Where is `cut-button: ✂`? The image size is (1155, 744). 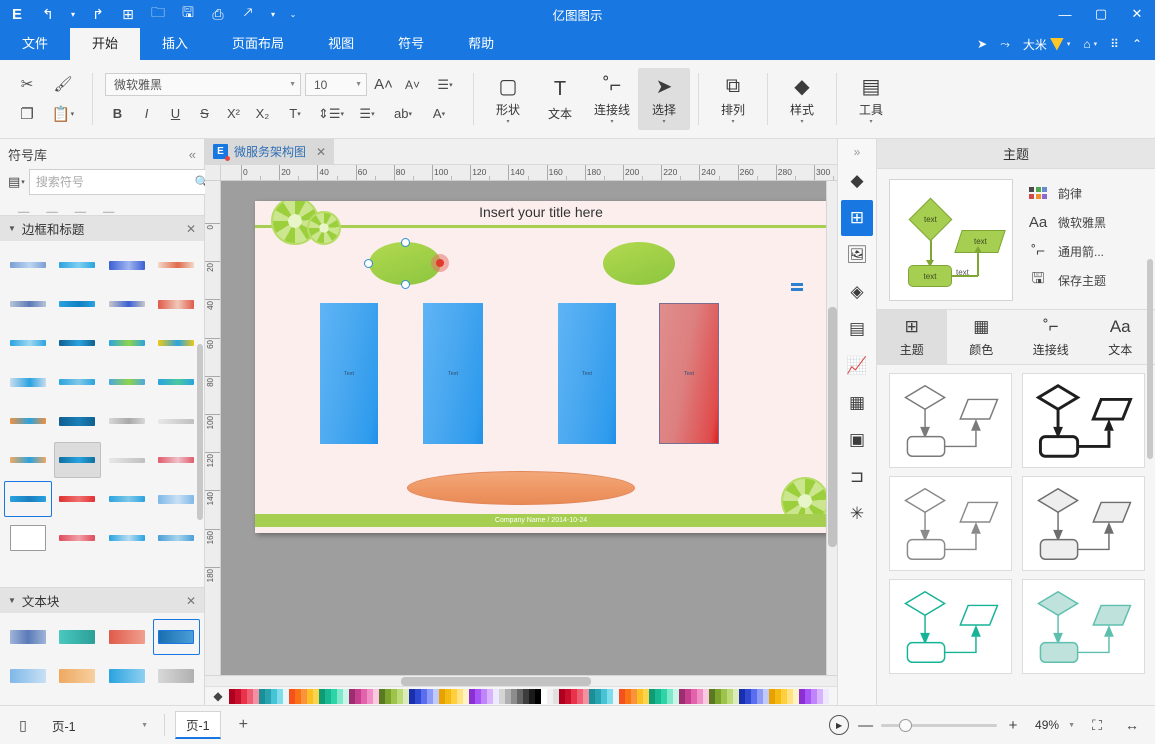
cut-button: ✂ is located at coordinates (27, 84).